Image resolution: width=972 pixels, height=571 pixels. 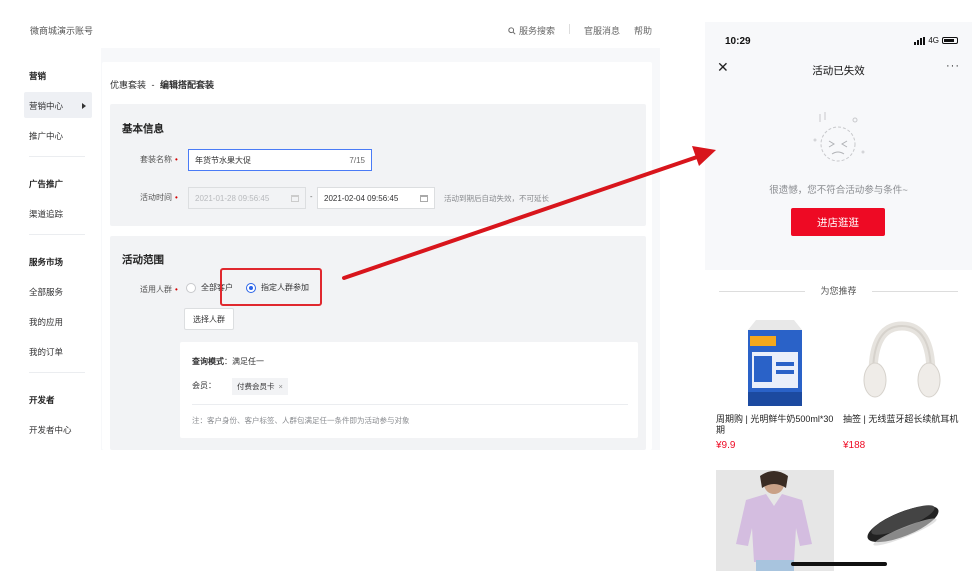 I want to click on home-indicator, so click(x=839, y=564).